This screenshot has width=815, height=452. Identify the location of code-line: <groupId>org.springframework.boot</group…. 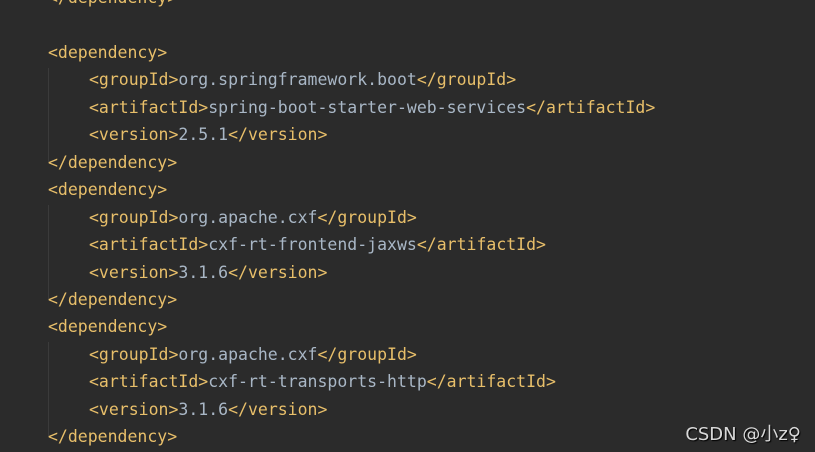
(302, 80).